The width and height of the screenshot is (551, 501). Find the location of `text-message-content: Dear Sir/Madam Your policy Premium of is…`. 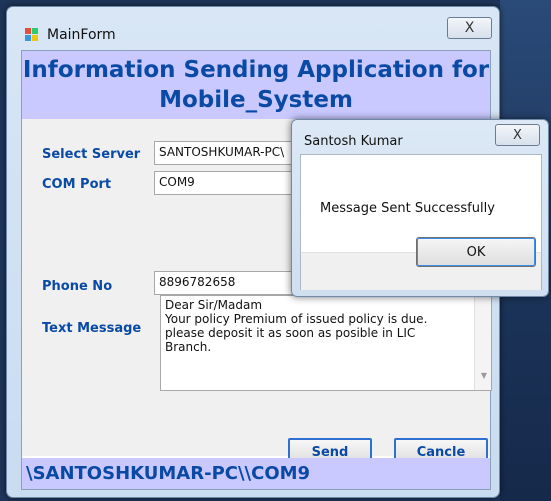

text-message-content: Dear Sir/Madam Your policy Premium of is… is located at coordinates (315, 326).